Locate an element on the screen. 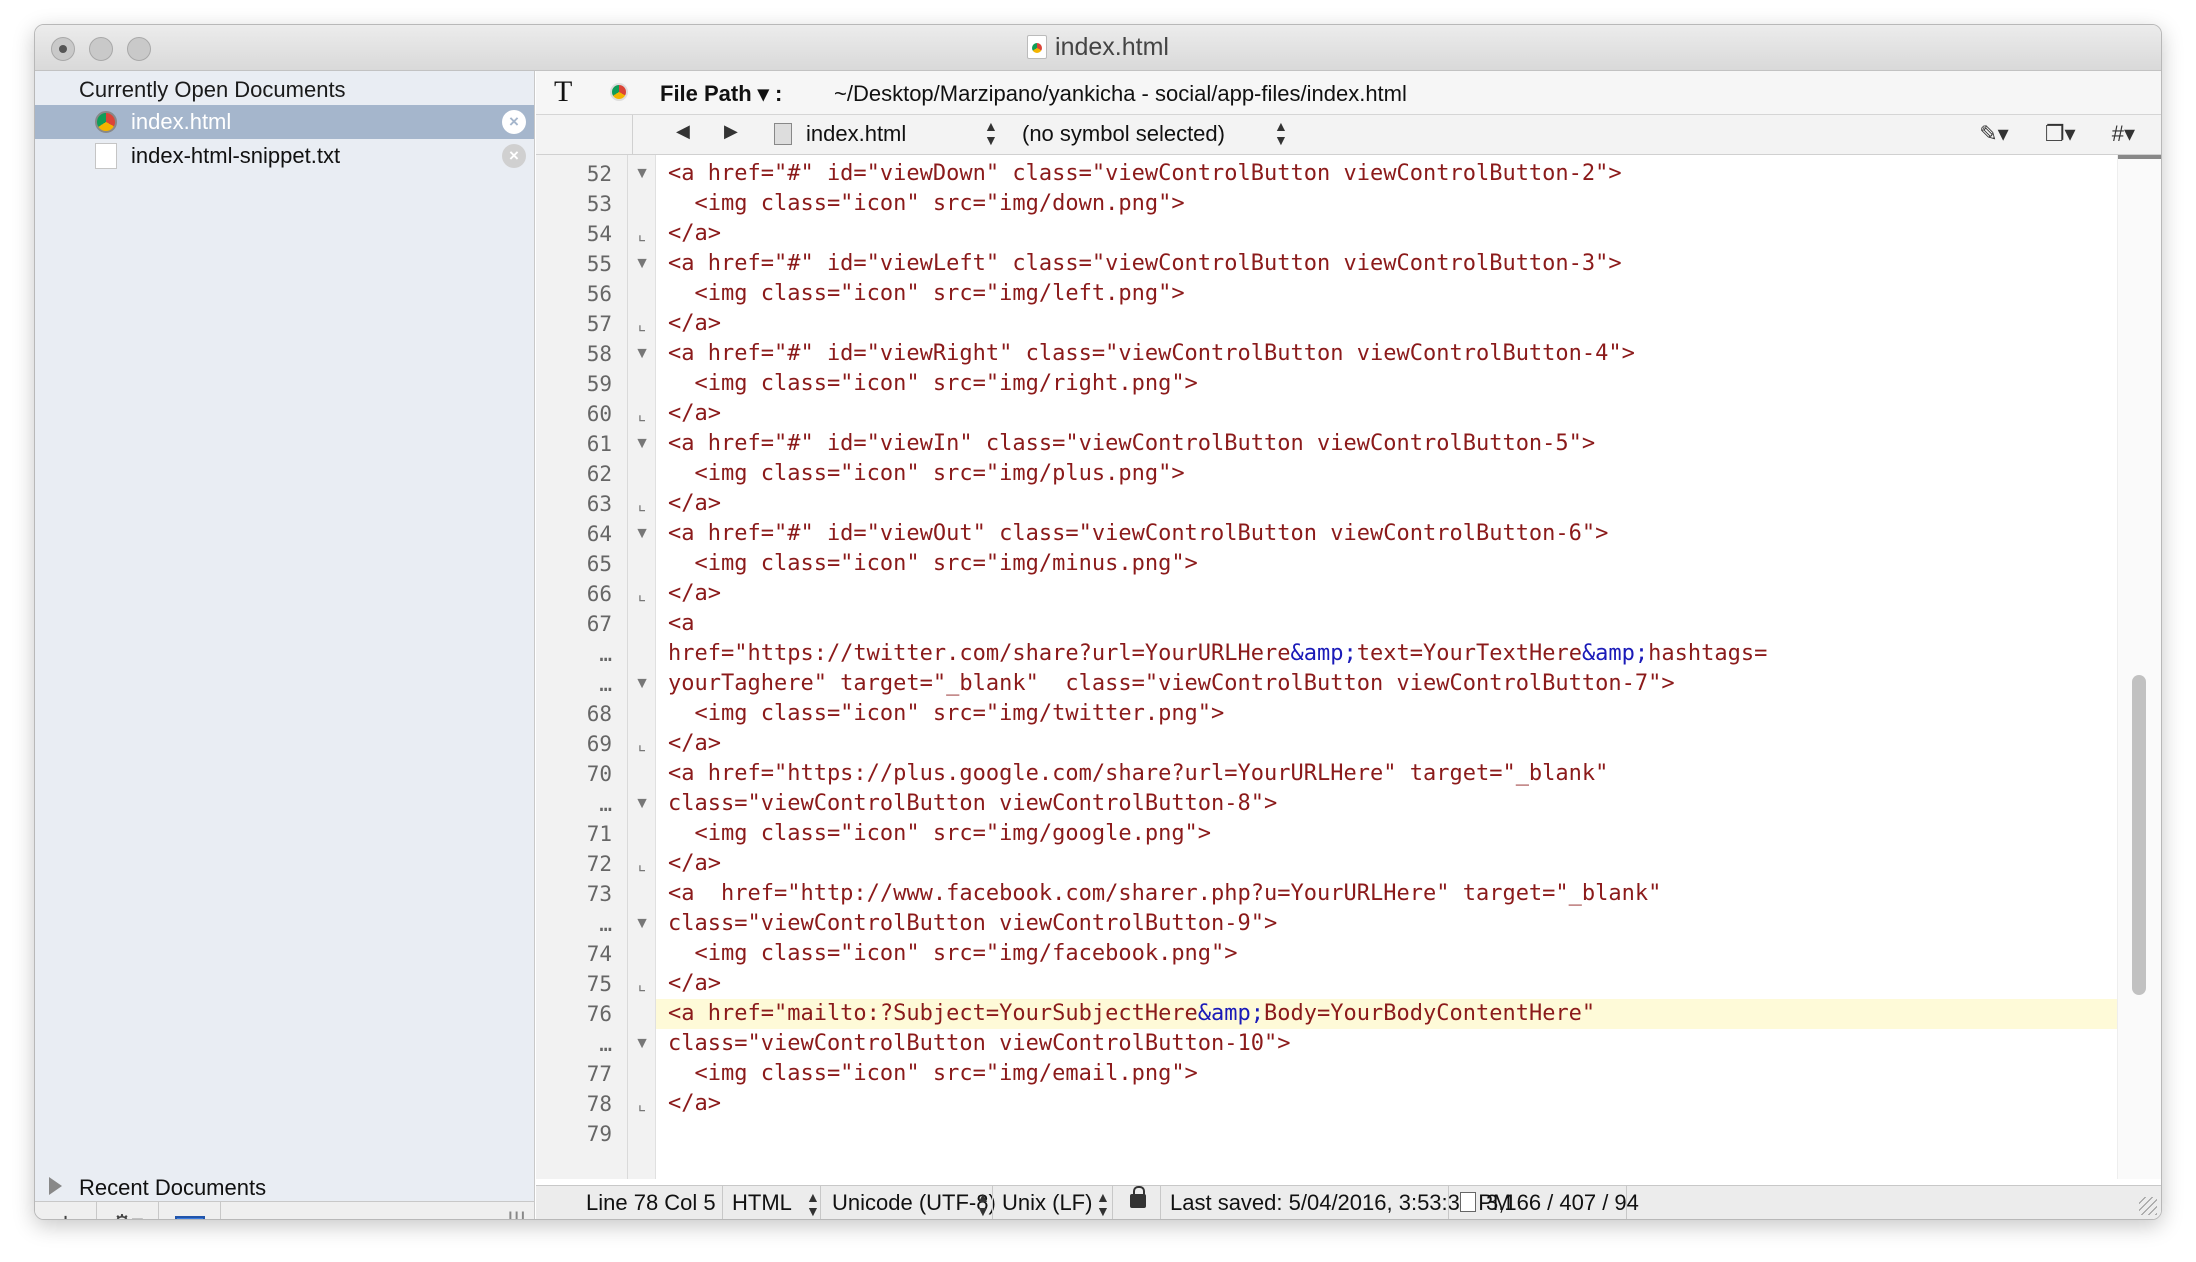 Image resolution: width=2196 pixels, height=1262 pixels. pencil-menu-icon: ✎▾ is located at coordinates (1993, 133).